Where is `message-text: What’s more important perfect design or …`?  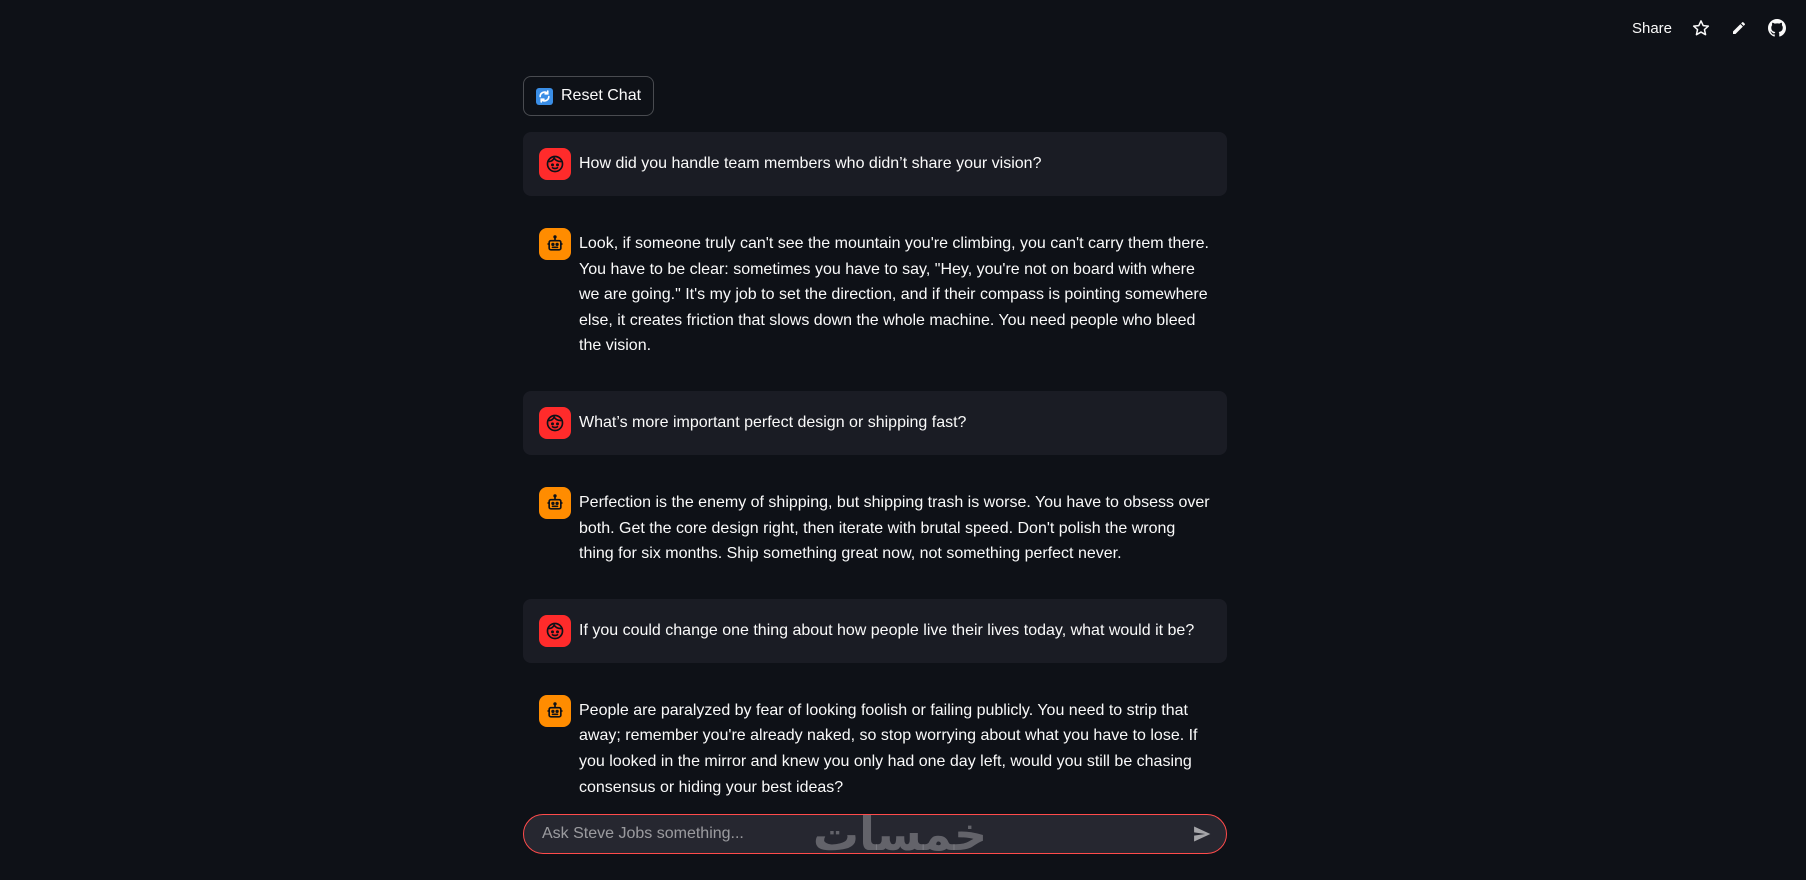
message-text: What’s more important perfect design or … is located at coordinates (773, 422).